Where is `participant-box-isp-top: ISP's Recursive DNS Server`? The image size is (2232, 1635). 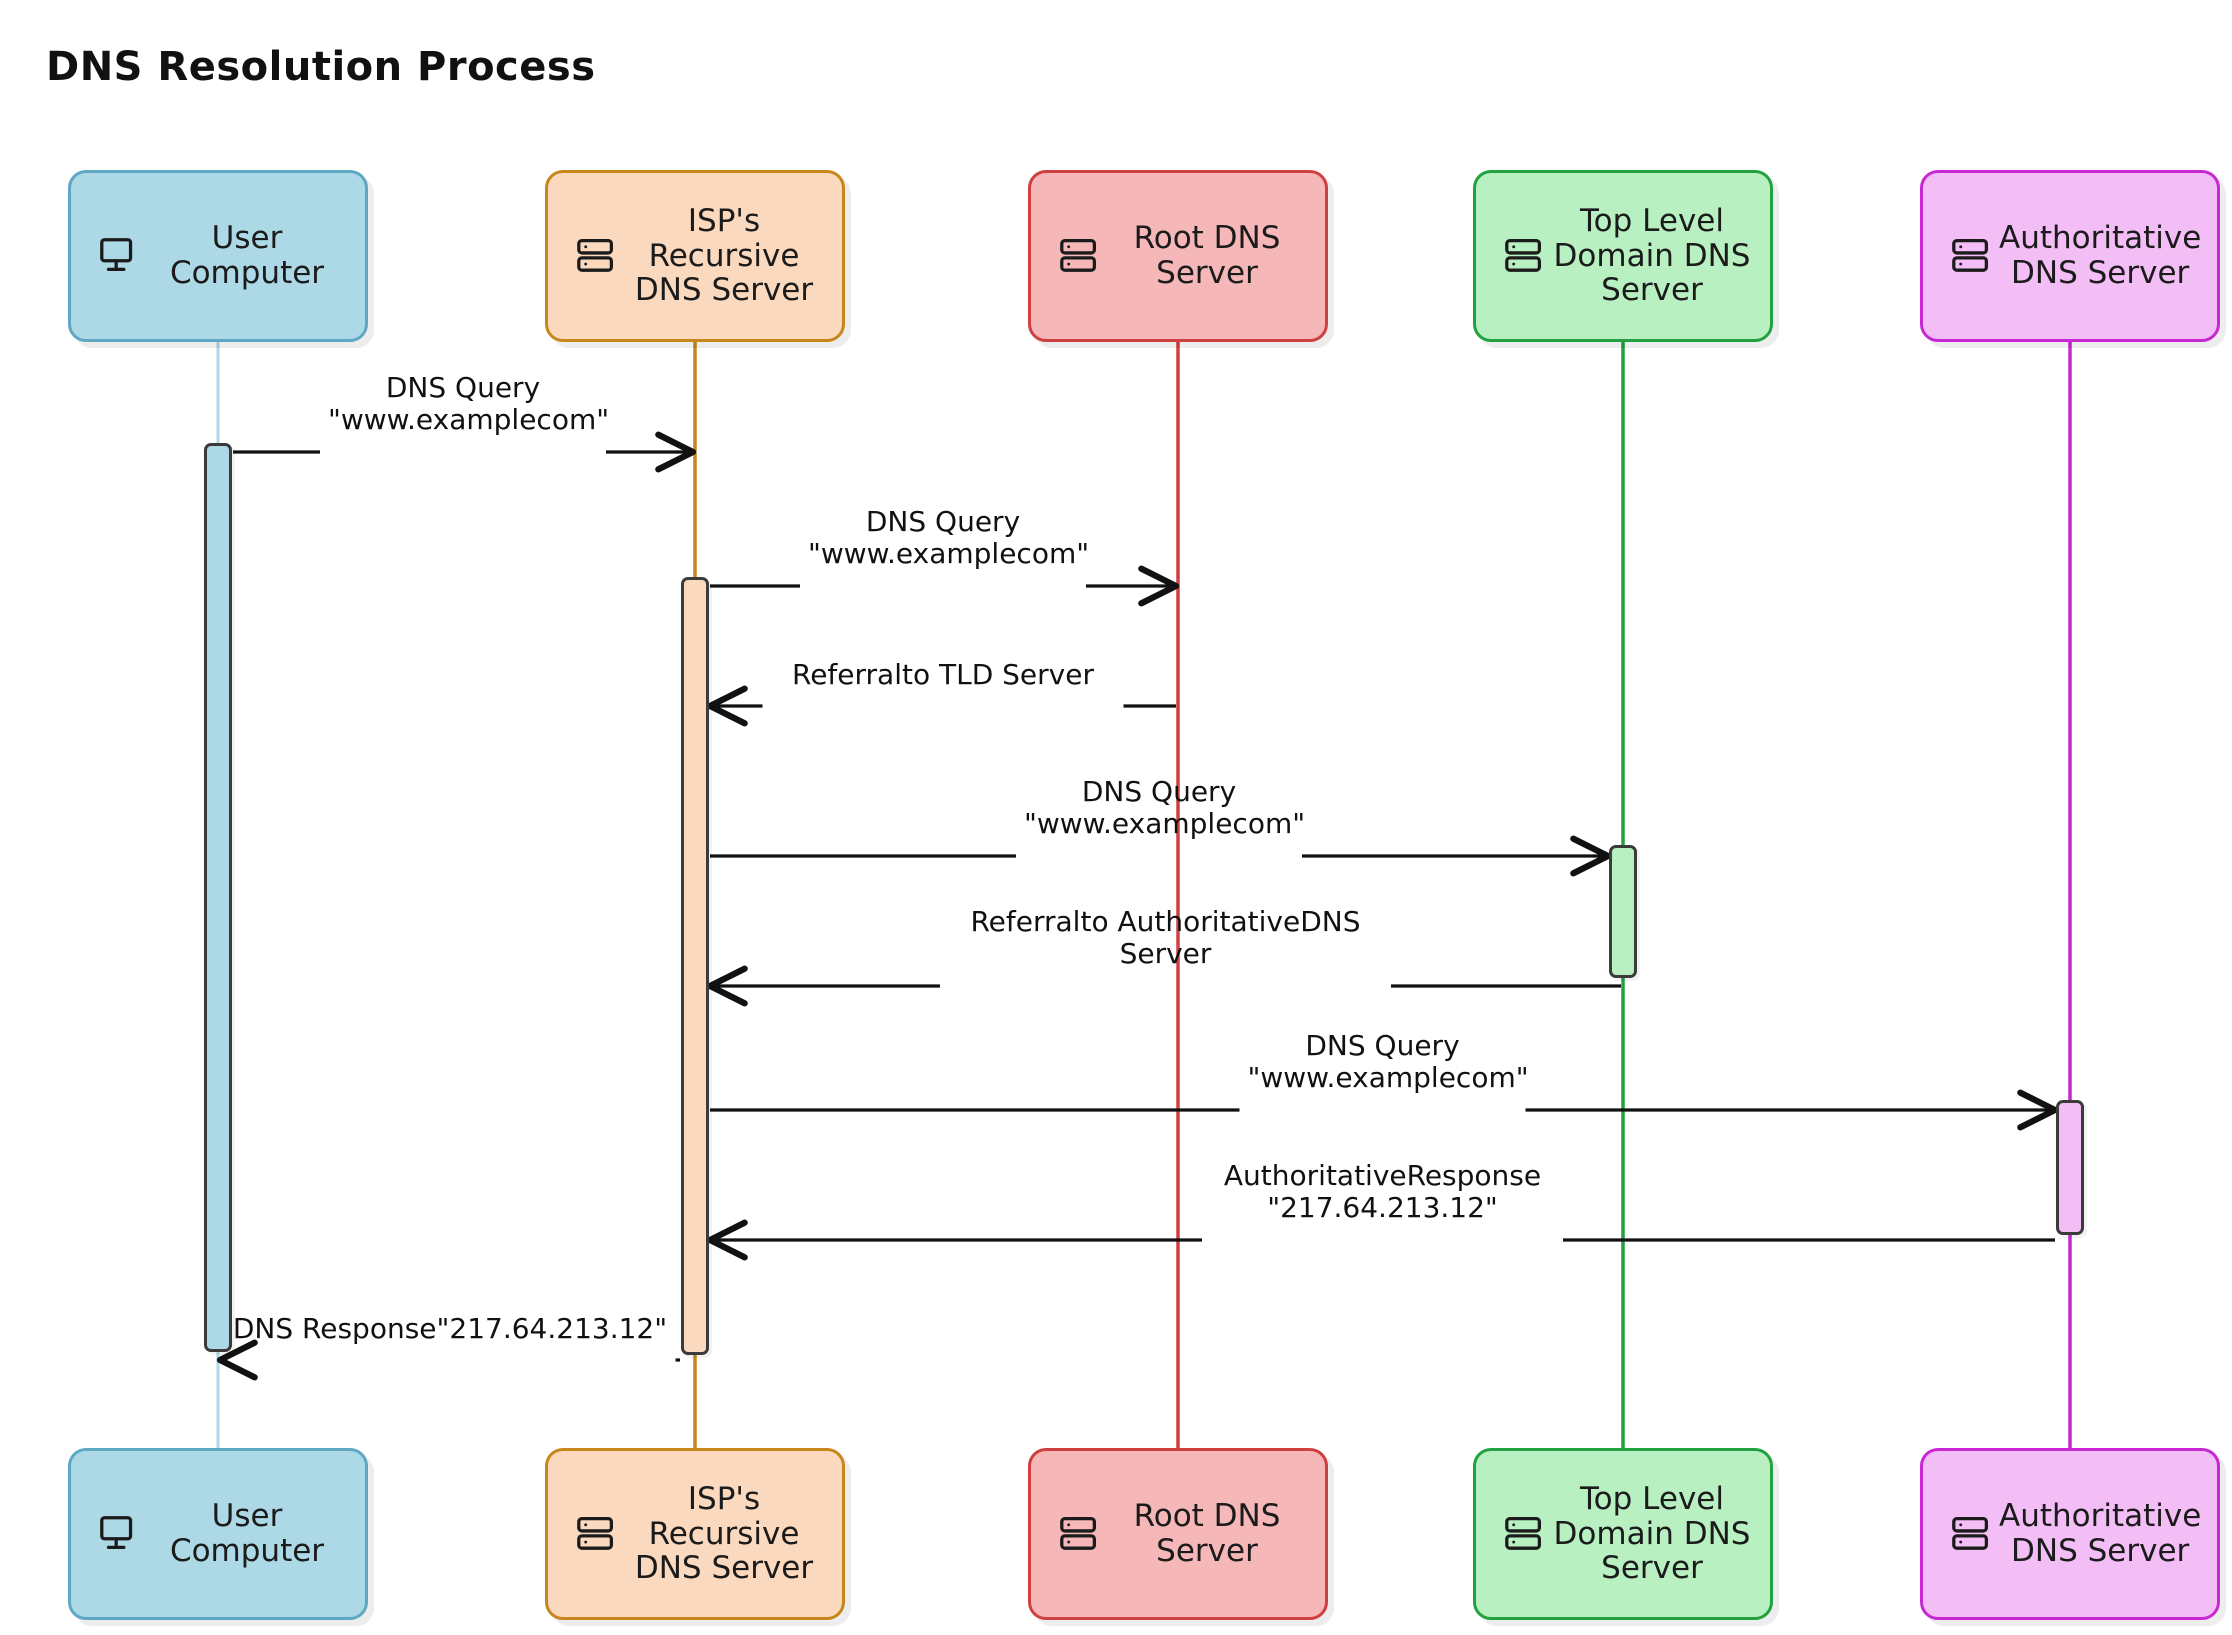
participant-box-isp-top: ISP's Recursive DNS Server is located at coordinates (695, 256).